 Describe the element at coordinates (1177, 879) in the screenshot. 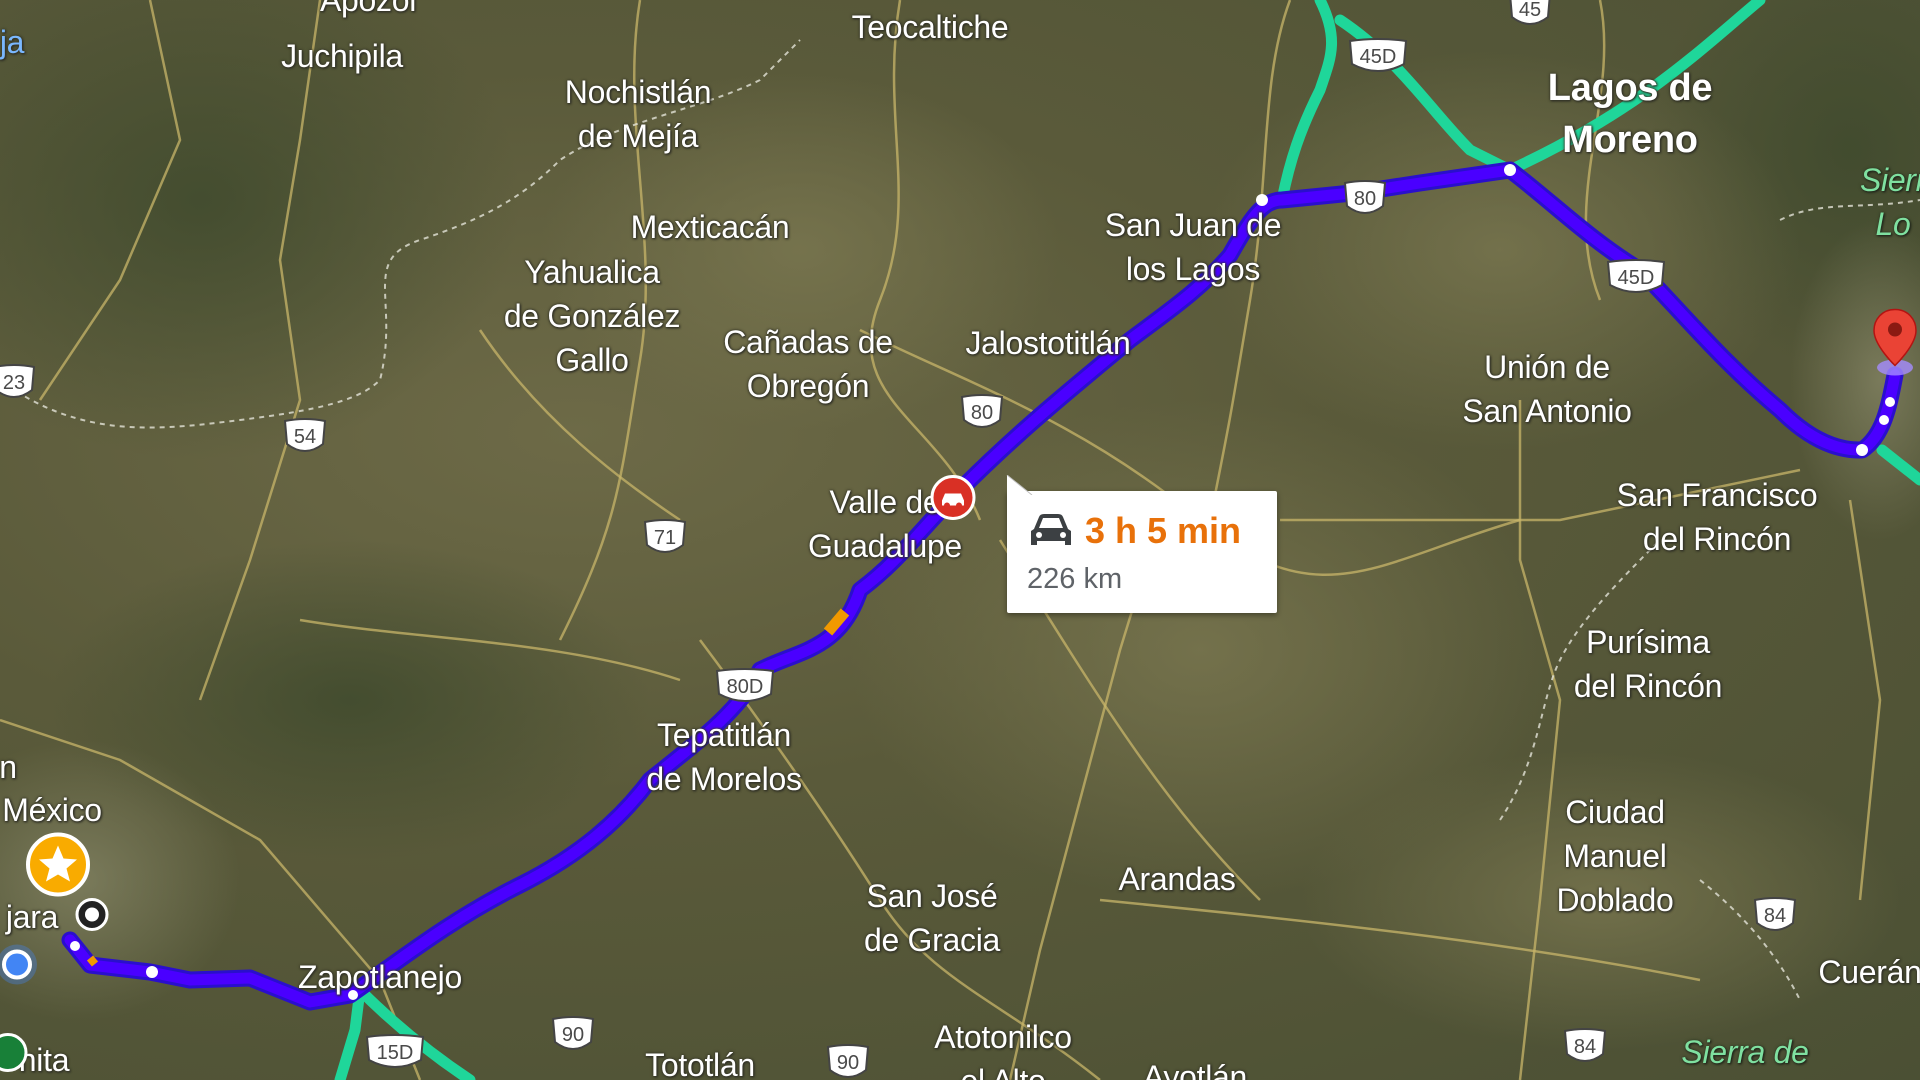

I see `place-arandas: Arandas` at that location.